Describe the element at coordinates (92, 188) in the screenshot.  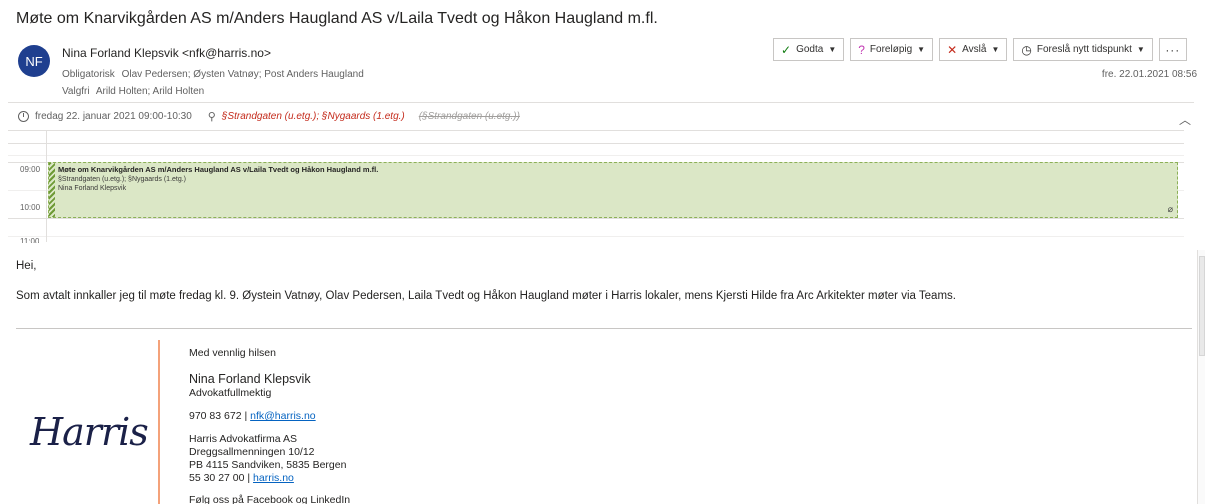
I see `event-organizer: Nina Forland Klepsvik` at that location.